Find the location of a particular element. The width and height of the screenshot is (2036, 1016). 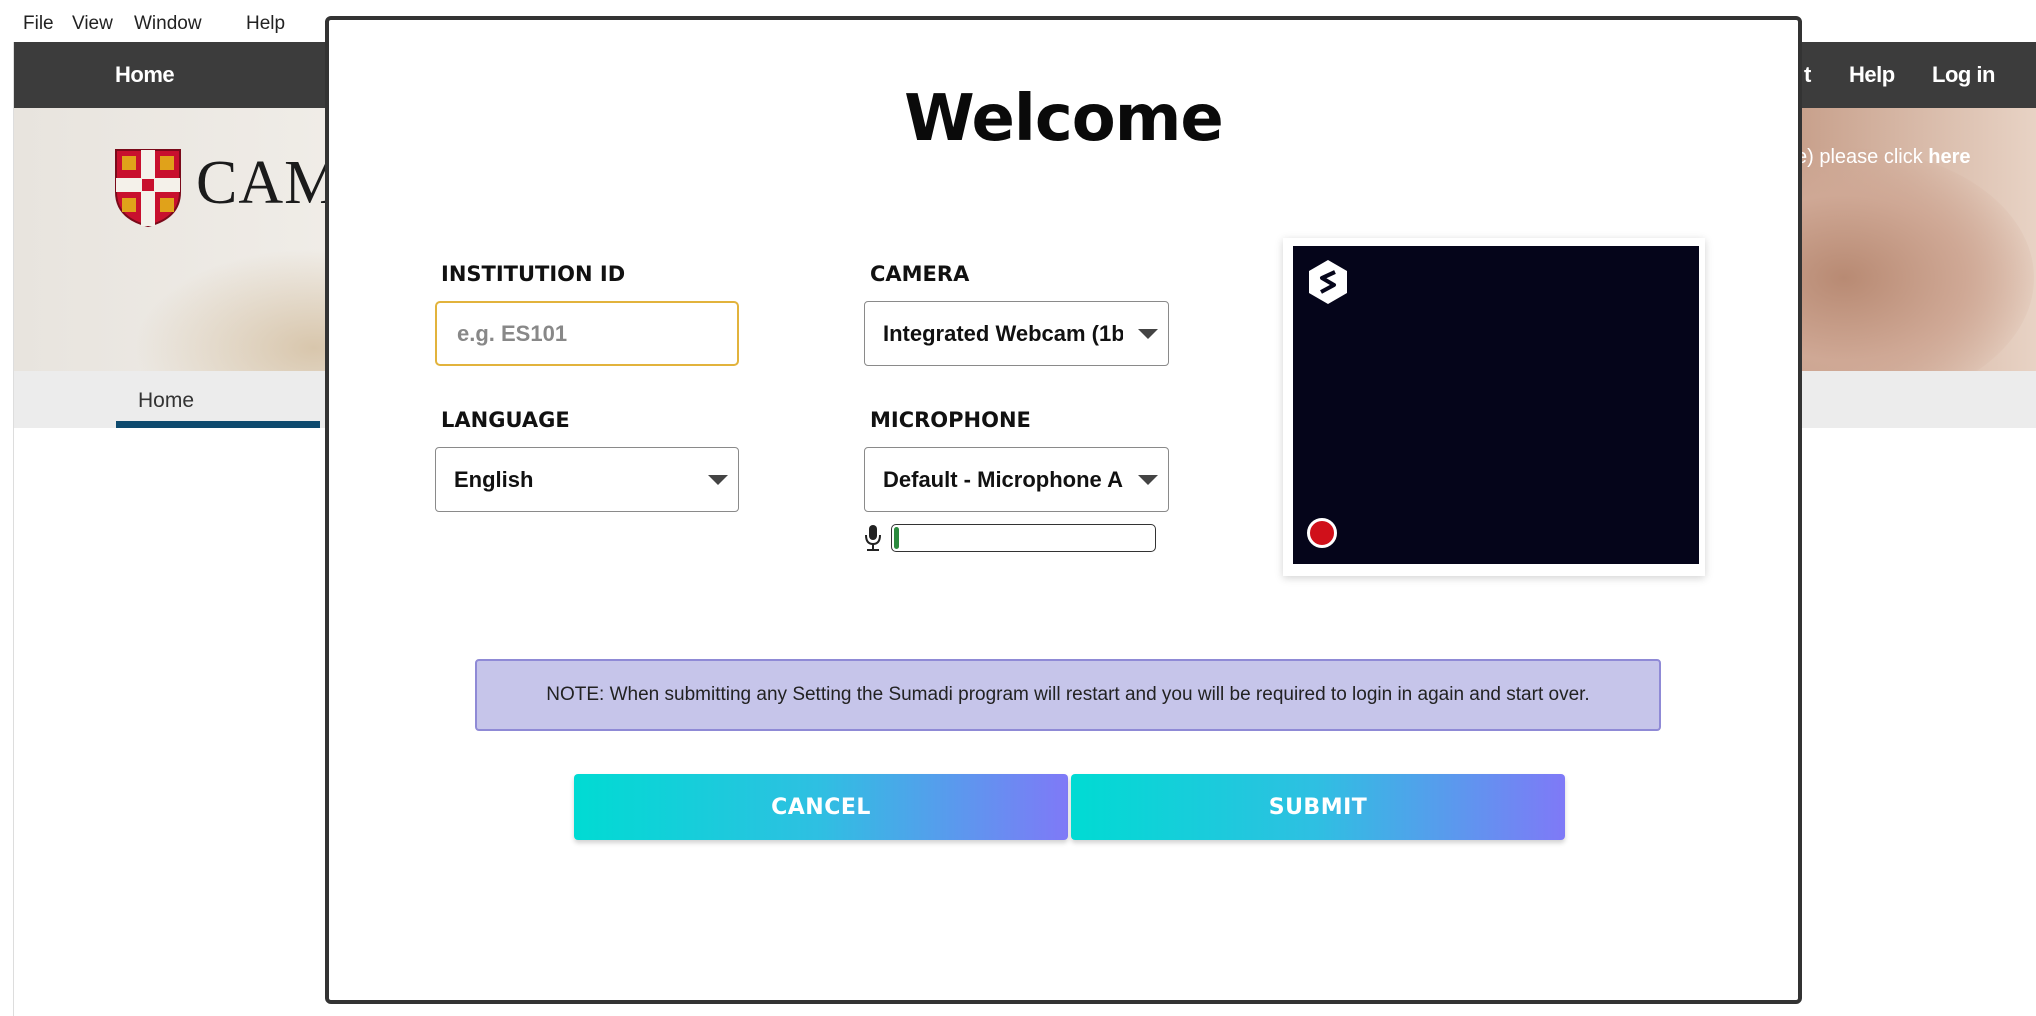

university-crest-icon is located at coordinates (148, 188).